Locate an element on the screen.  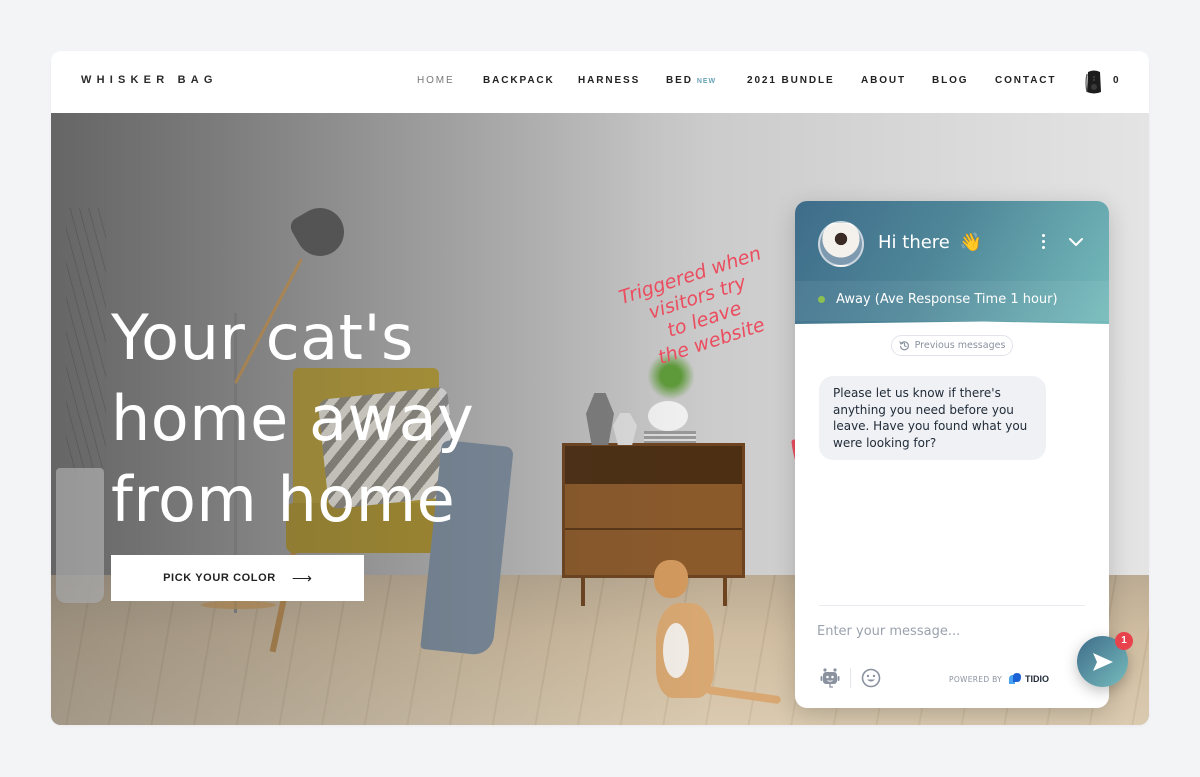
hero-title: Your cat's home away from home is located at coordinates (321, 418).